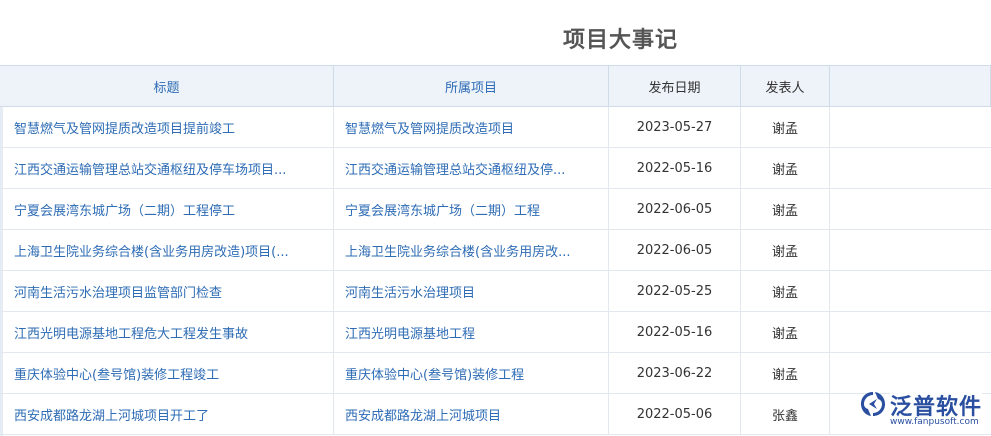 This screenshot has width=991, height=436. Describe the element at coordinates (167, 209) in the screenshot. I see `event-title-link: 宁夏会展湾东城广场（二期）工程停工` at that location.